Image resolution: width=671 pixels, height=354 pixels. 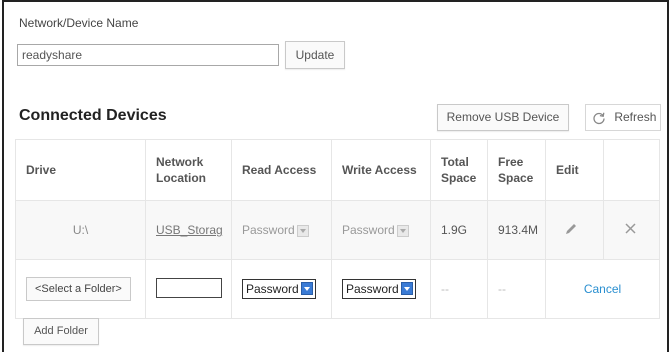 What do you see at coordinates (574, 170) in the screenshot?
I see `header-edit: Edit` at bounding box center [574, 170].